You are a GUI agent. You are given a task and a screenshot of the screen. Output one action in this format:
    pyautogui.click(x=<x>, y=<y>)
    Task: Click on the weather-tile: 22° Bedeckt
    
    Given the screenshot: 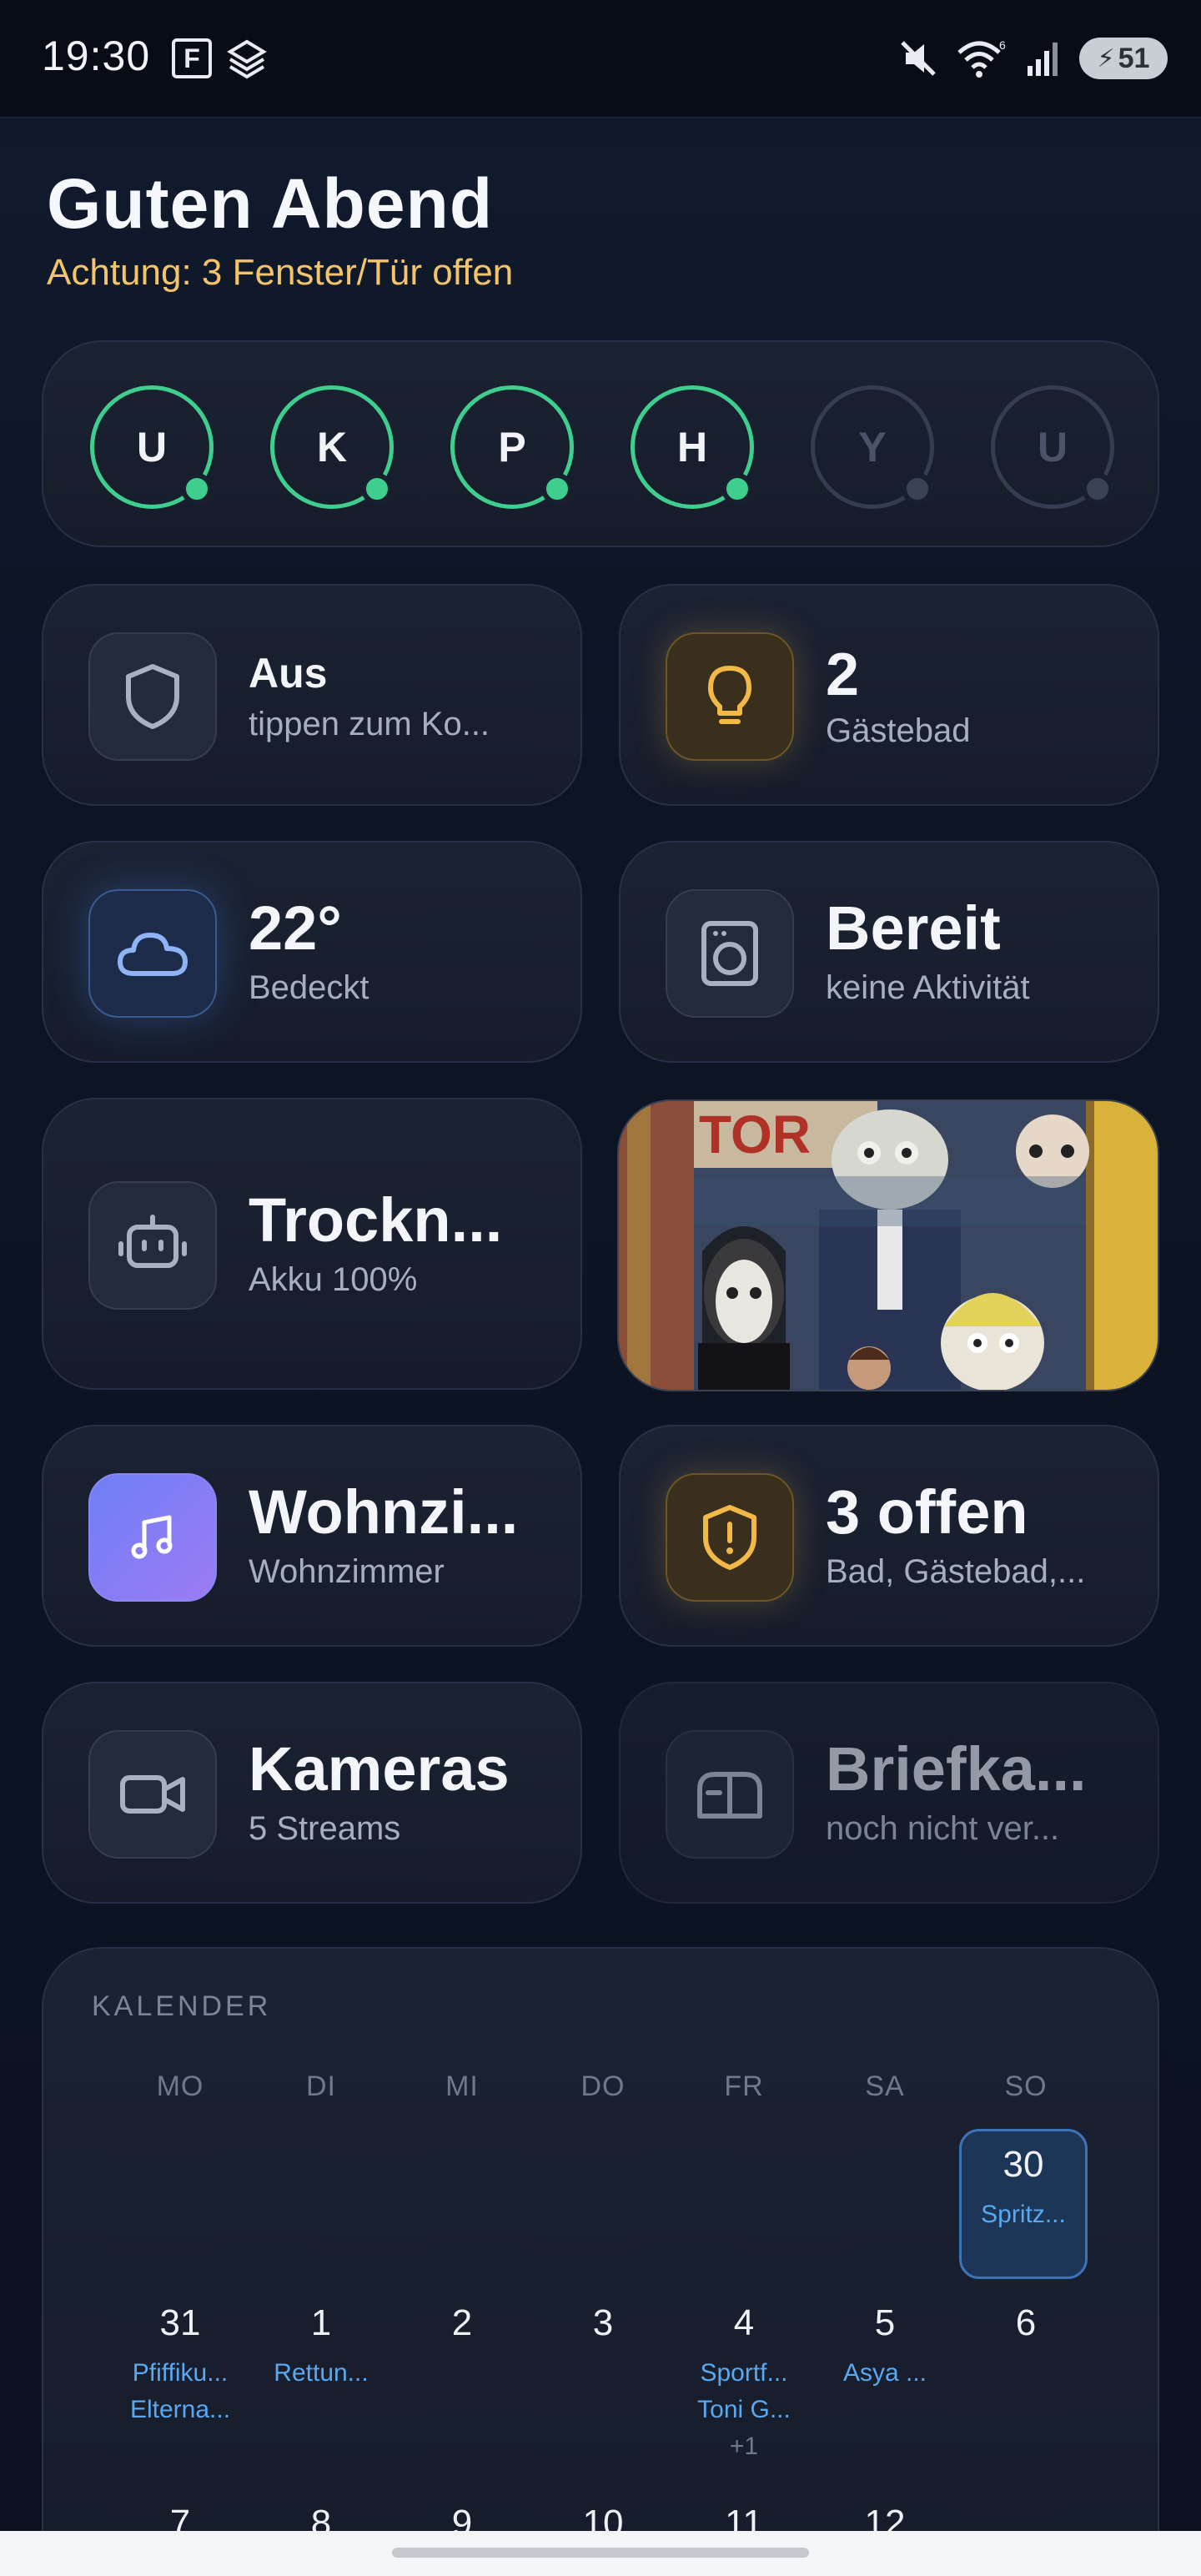 What is the action you would take?
    pyautogui.click(x=312, y=952)
    